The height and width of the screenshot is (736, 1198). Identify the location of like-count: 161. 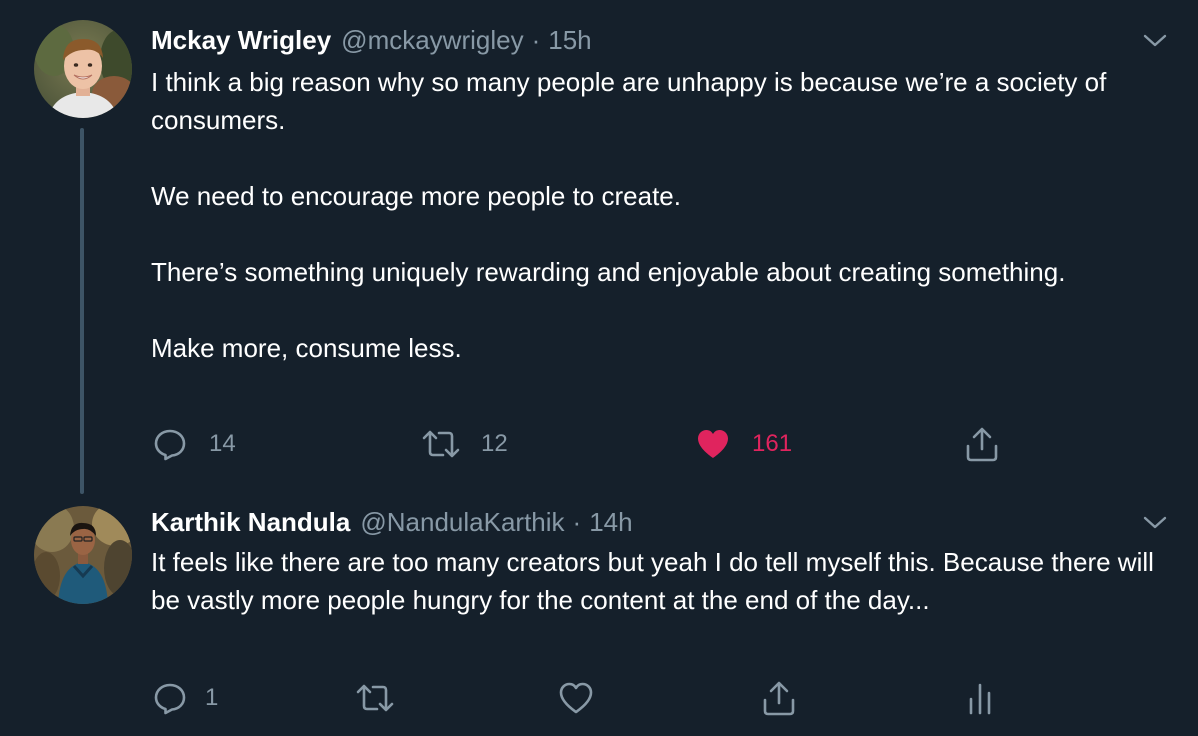
(772, 443).